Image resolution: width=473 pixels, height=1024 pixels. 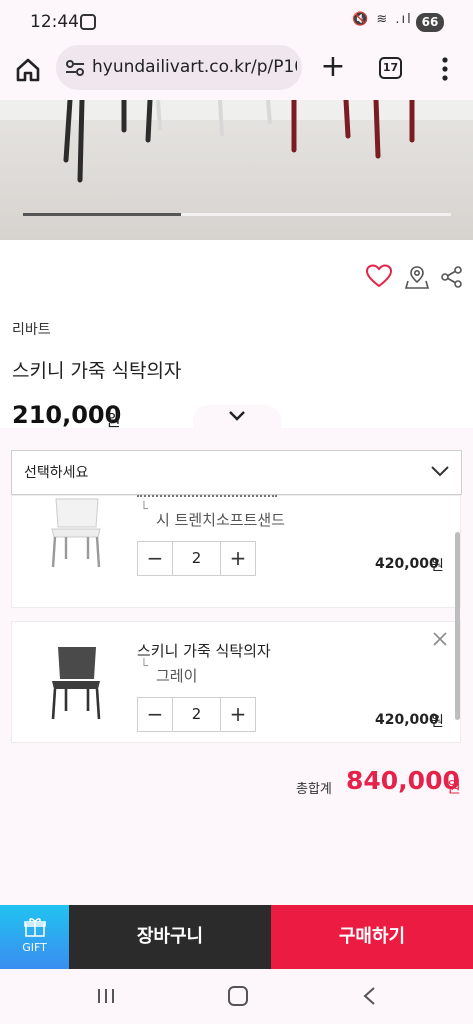 What do you see at coordinates (372, 937) in the screenshot?
I see `buy-now-button: 구매하기` at bounding box center [372, 937].